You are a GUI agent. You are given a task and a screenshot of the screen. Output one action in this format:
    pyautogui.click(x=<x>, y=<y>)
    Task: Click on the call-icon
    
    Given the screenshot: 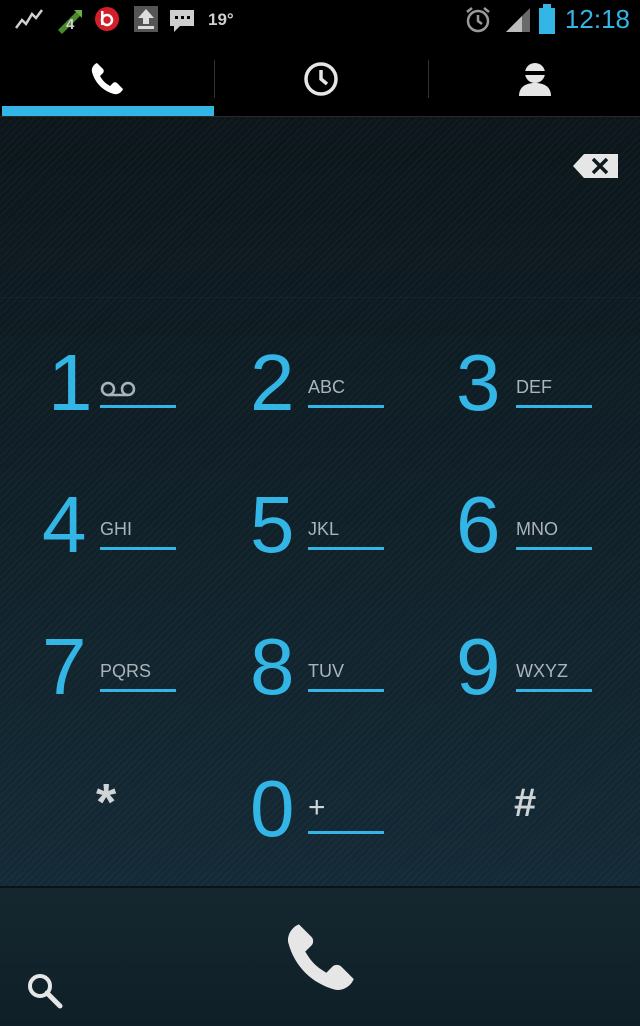 What is the action you would take?
    pyautogui.click(x=320, y=958)
    